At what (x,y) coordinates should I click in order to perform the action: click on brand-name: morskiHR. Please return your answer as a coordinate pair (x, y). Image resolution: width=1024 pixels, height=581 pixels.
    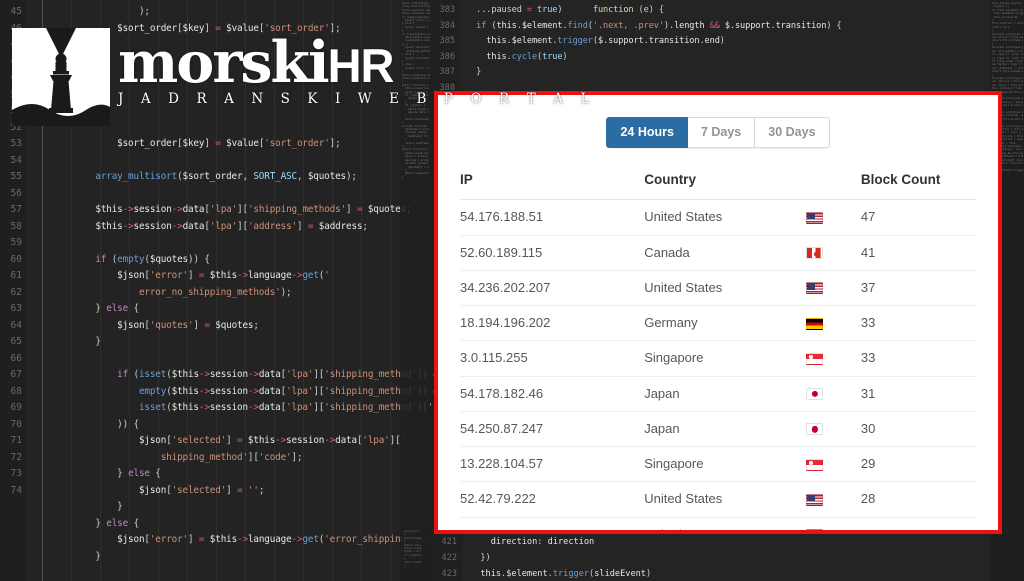
    Looking at the image, I should click on (256, 62).